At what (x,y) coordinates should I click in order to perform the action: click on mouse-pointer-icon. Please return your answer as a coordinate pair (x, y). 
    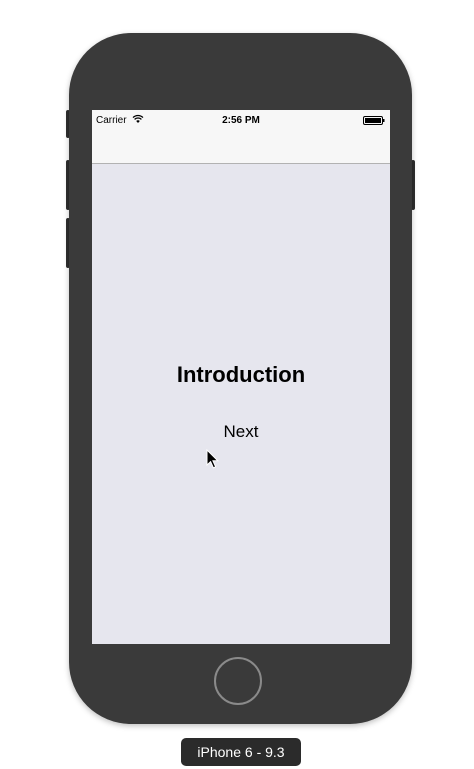
    Looking at the image, I should click on (213, 459).